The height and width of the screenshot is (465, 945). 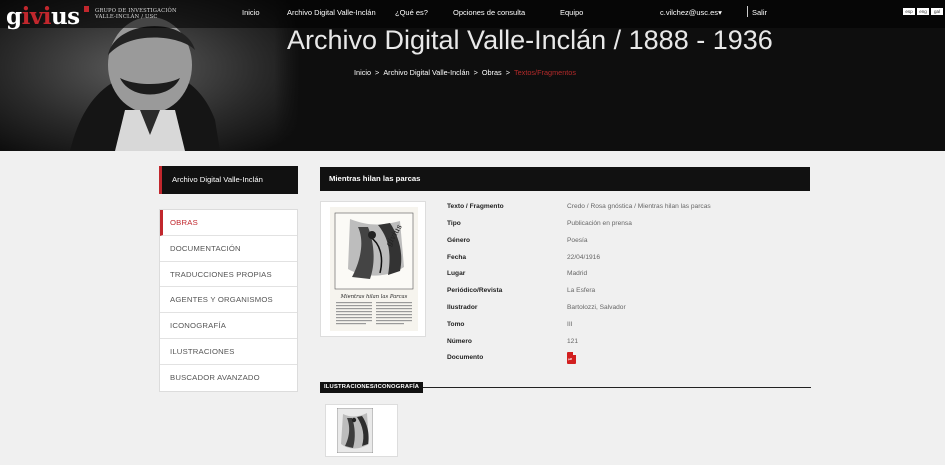 What do you see at coordinates (411, 12) in the screenshot?
I see `nav-que-es: ¿Qué es?` at bounding box center [411, 12].